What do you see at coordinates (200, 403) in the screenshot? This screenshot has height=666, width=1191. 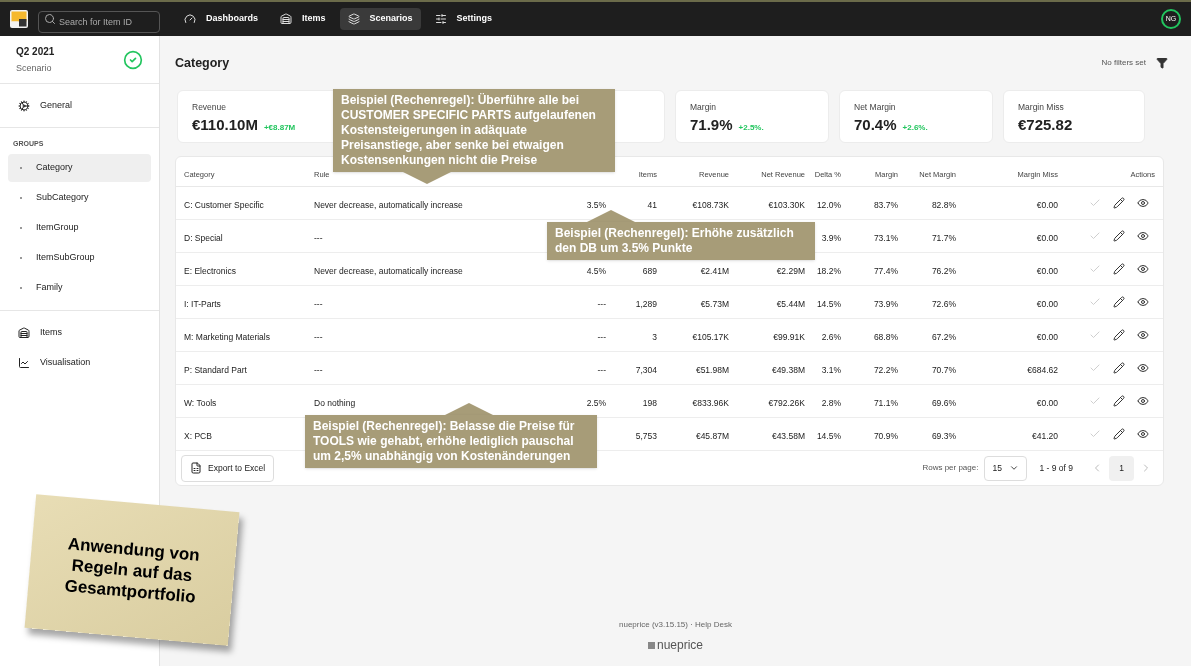 I see `table-cell: W: Tools` at bounding box center [200, 403].